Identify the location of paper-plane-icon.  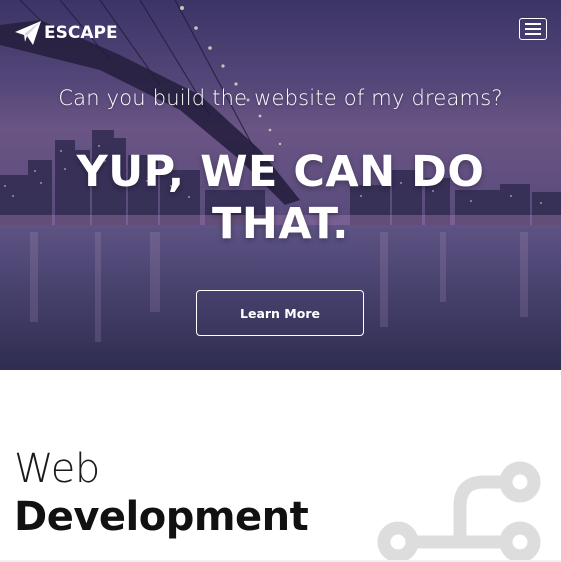
(28, 33).